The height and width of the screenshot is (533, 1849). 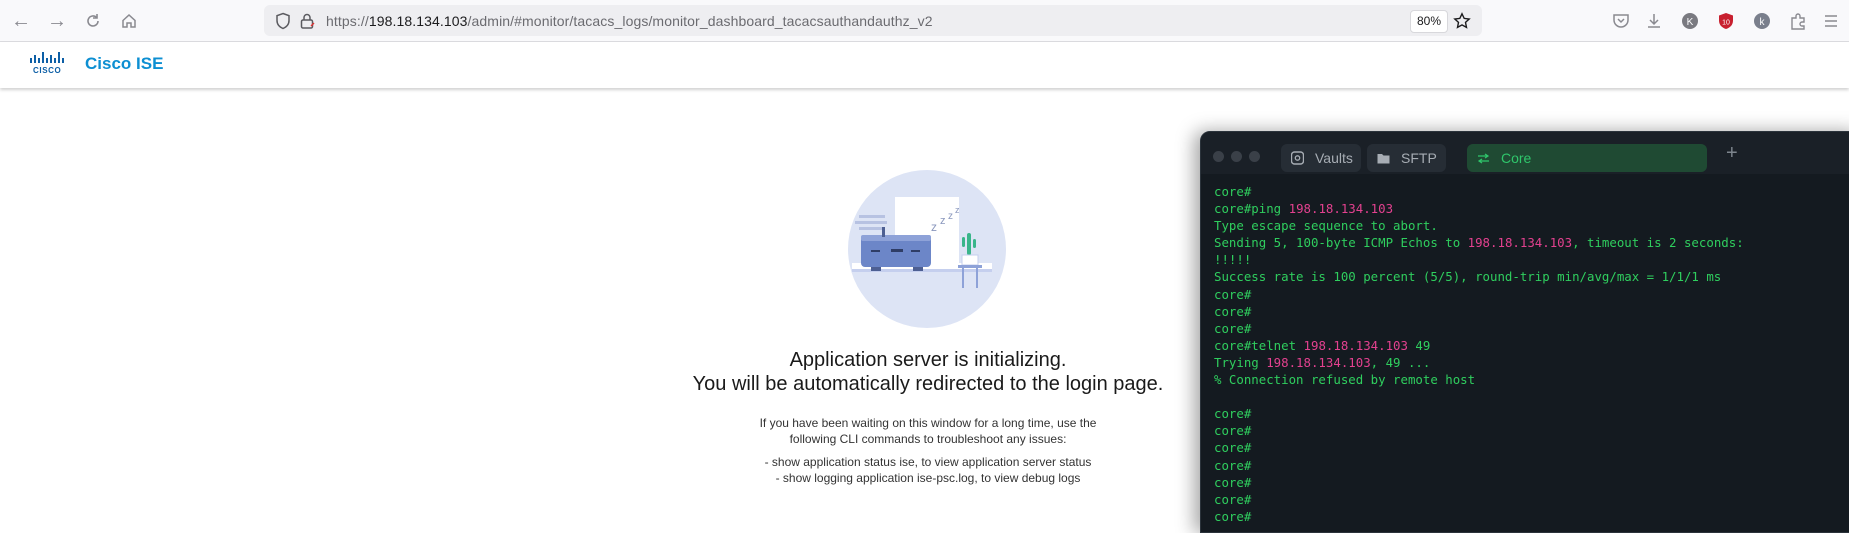 What do you see at coordinates (1233, 260) in the screenshot?
I see `terminal-text: !!!!!` at bounding box center [1233, 260].